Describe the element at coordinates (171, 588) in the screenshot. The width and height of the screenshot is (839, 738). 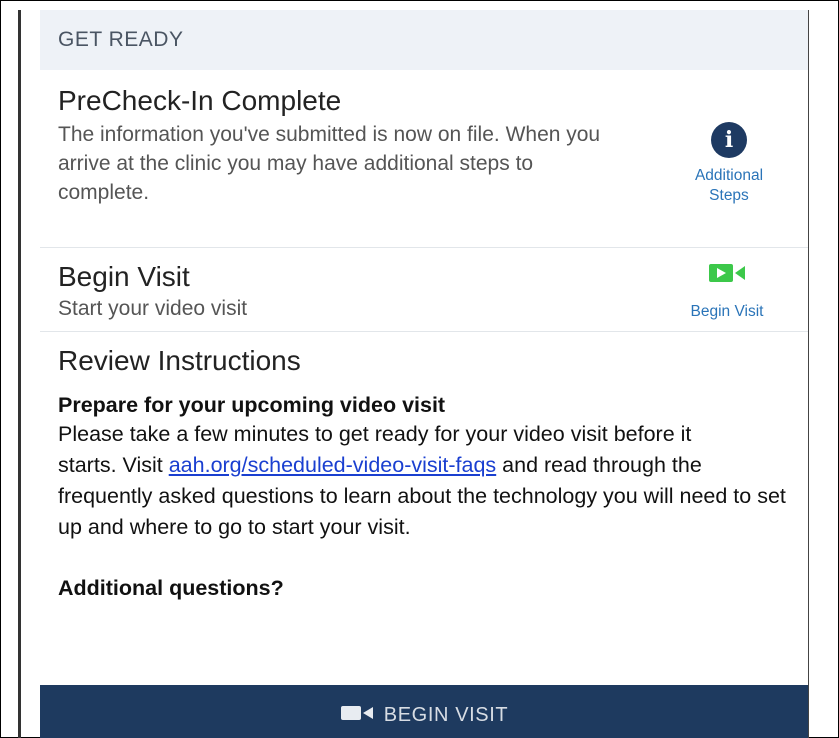
I see `additional-questions-heading: Additional questions?` at that location.